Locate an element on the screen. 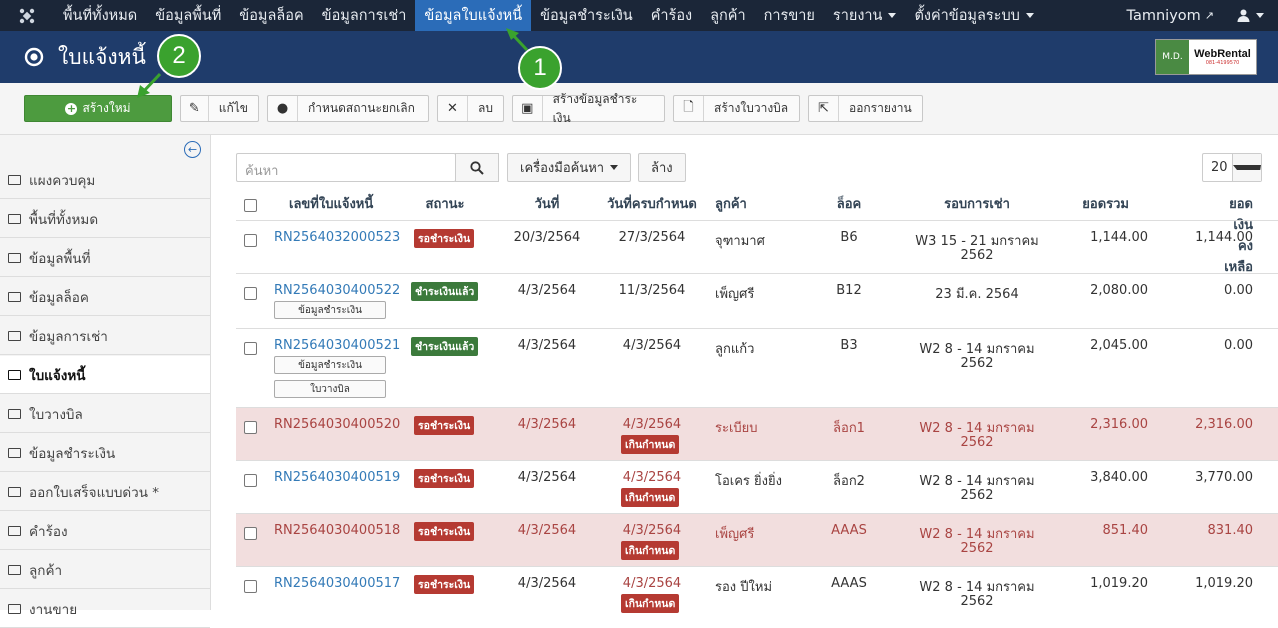 The width and height of the screenshot is (1278, 628). search-input: ค้นหา is located at coordinates (346, 167).